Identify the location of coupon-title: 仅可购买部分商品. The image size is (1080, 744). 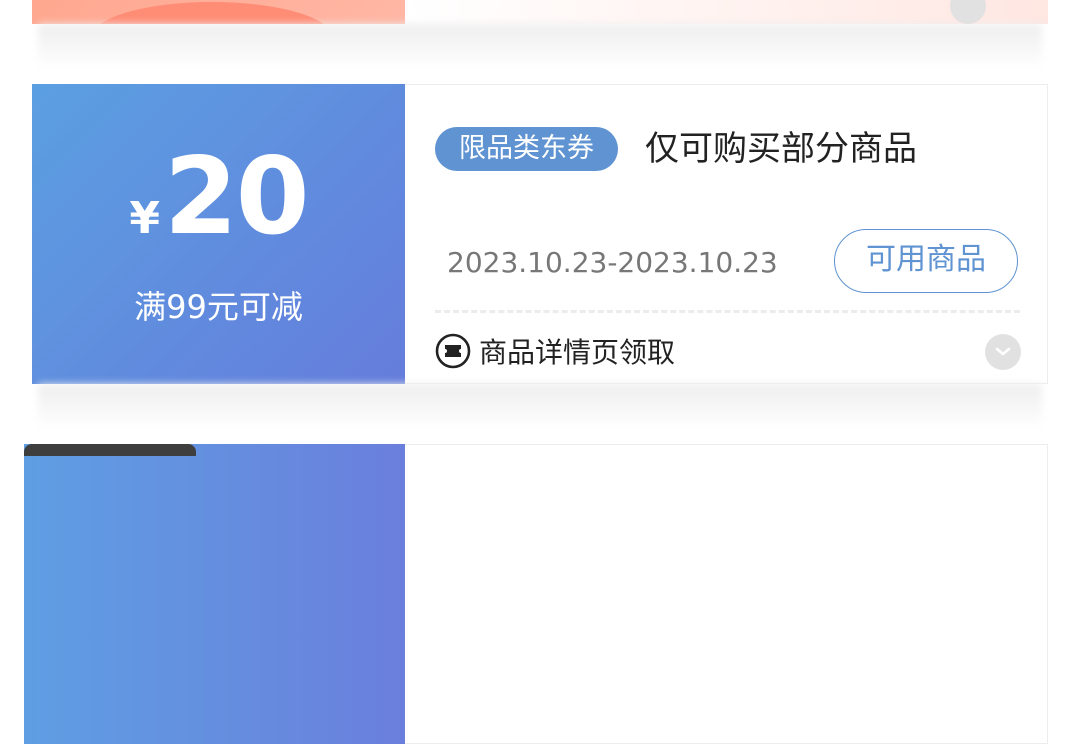
(781, 149).